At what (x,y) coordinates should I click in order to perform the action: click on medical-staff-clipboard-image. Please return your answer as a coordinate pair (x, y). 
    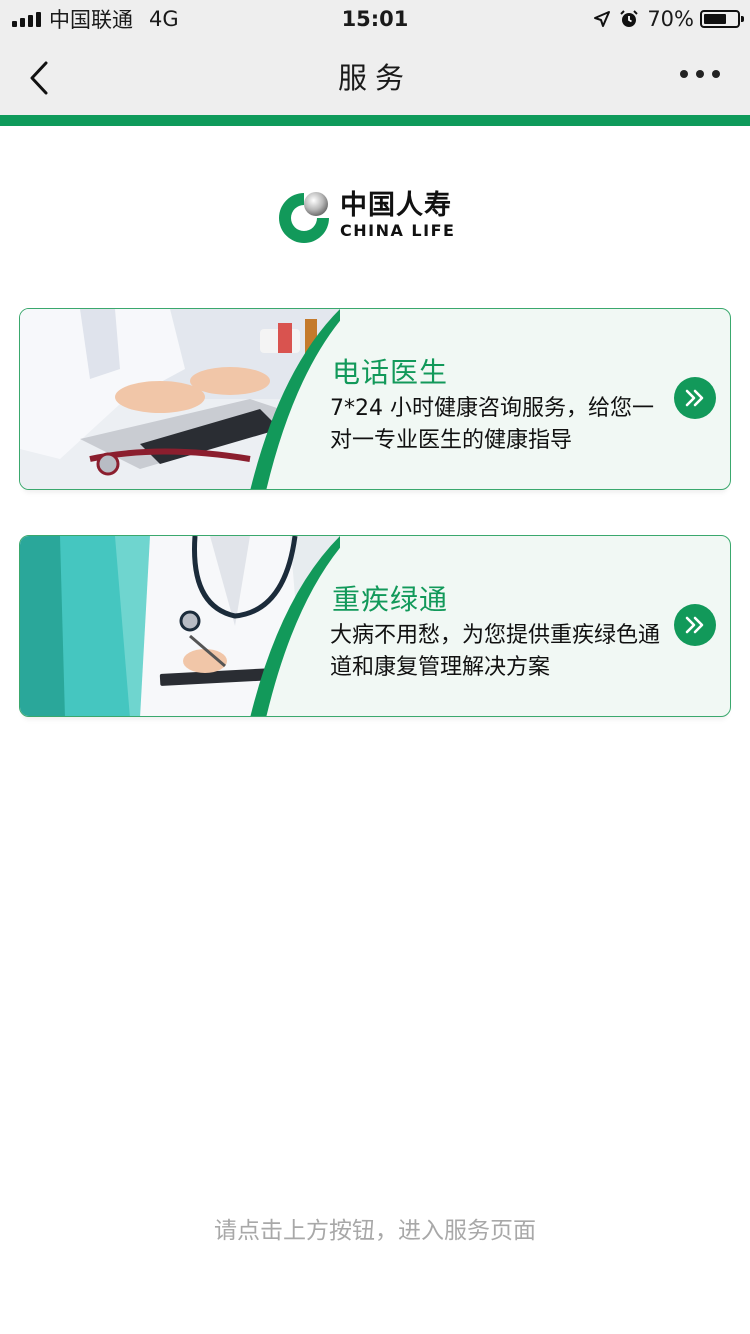
    Looking at the image, I should click on (180, 626).